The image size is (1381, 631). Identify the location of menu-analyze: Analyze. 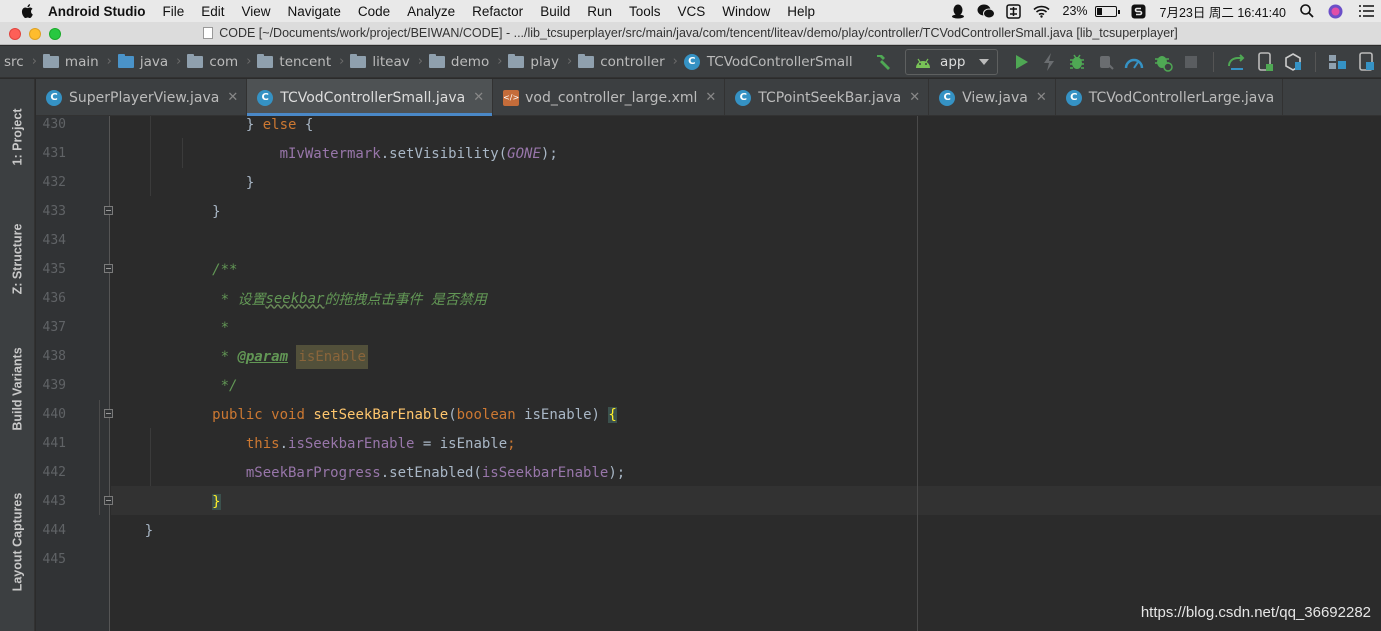
(431, 11).